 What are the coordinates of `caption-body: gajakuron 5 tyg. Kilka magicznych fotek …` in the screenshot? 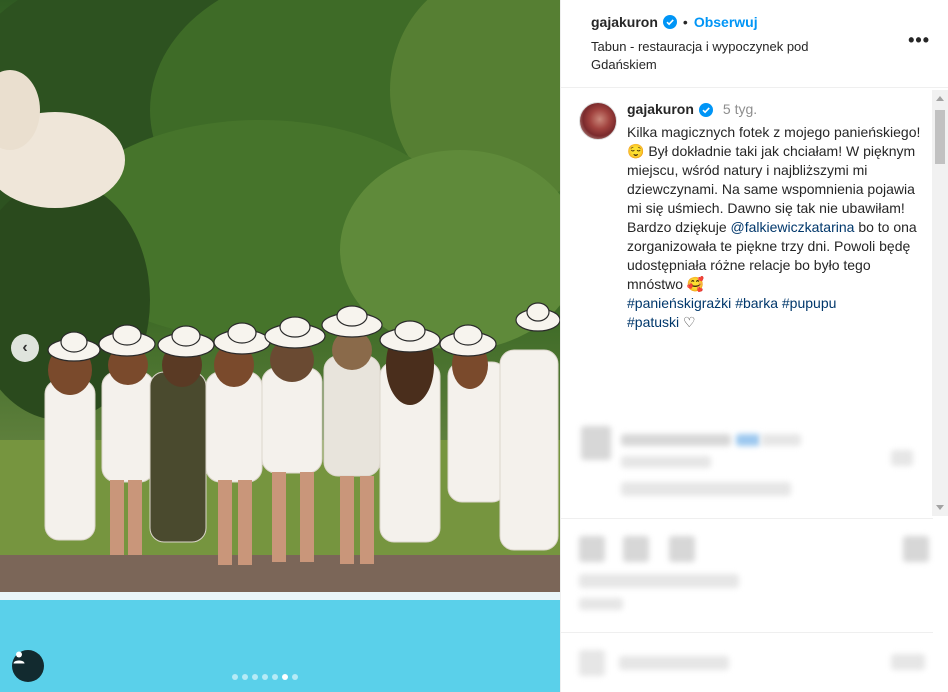 It's located at (777, 216).